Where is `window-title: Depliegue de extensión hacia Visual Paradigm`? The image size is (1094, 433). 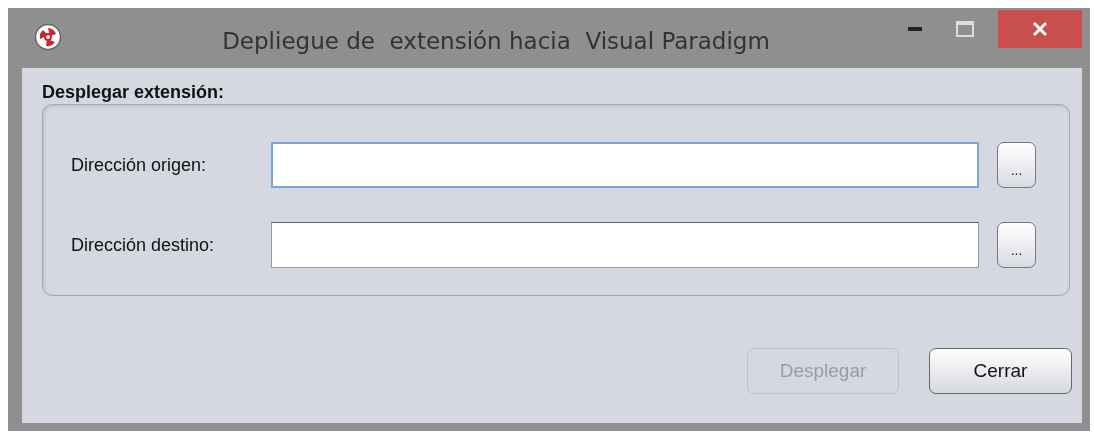 window-title: Depliegue de extensión hacia Visual Paradigm is located at coordinates (496, 41).